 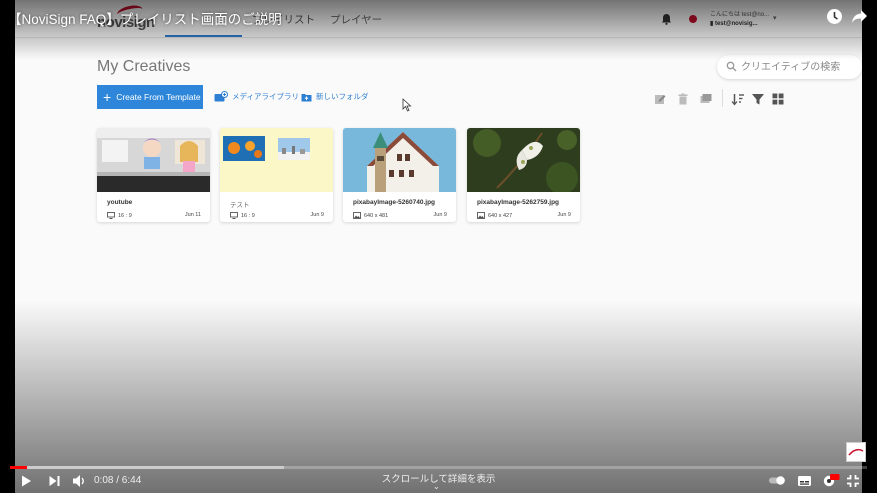 I want to click on grid-view-icon, so click(x=778, y=99).